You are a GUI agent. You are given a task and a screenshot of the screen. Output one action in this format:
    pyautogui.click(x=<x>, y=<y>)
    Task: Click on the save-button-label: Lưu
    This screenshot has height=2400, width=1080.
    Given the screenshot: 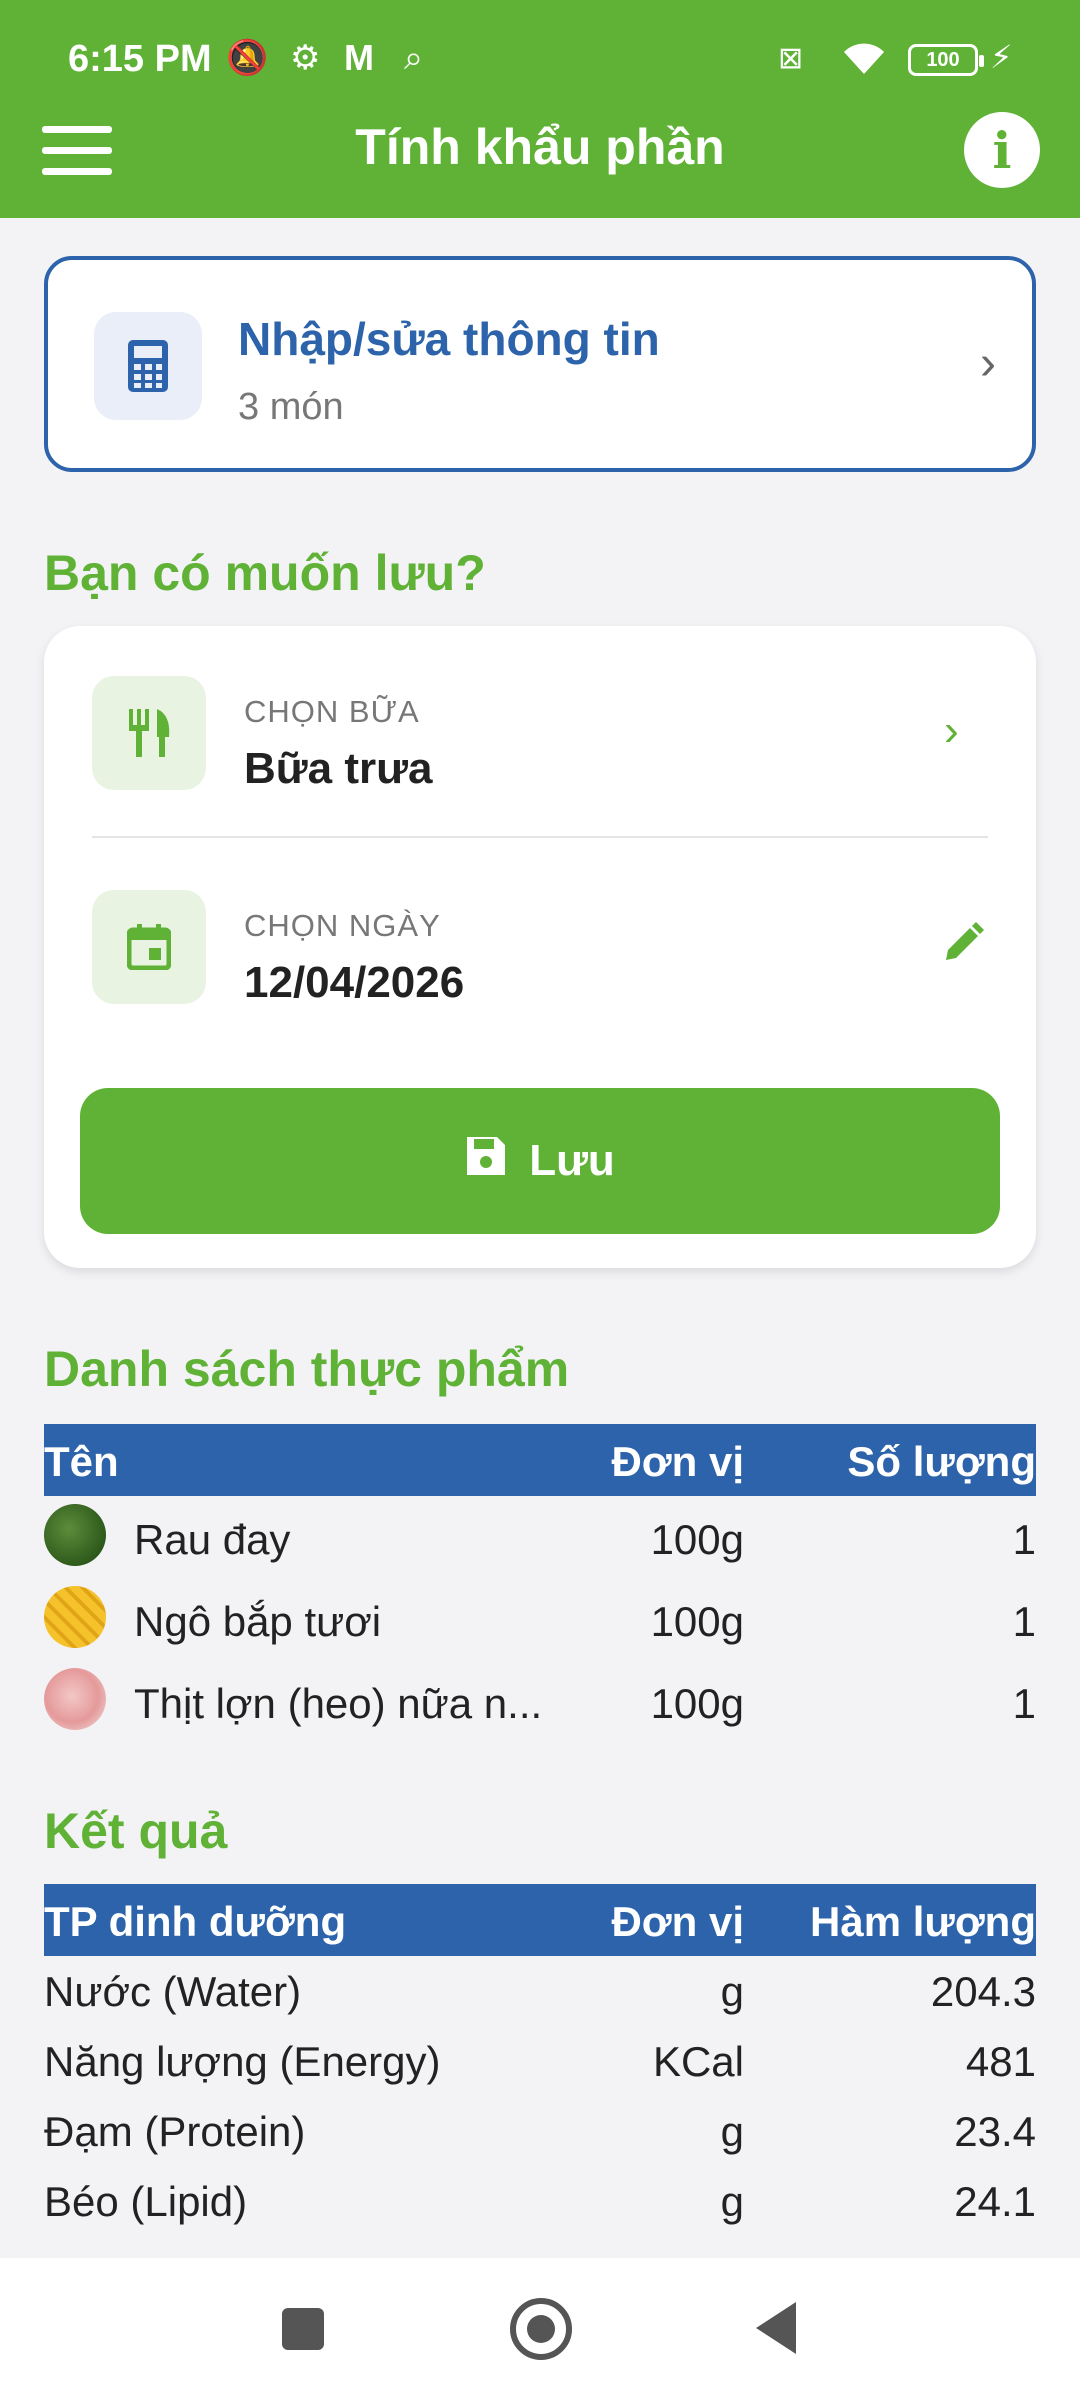 What is the action you would take?
    pyautogui.click(x=572, y=1160)
    